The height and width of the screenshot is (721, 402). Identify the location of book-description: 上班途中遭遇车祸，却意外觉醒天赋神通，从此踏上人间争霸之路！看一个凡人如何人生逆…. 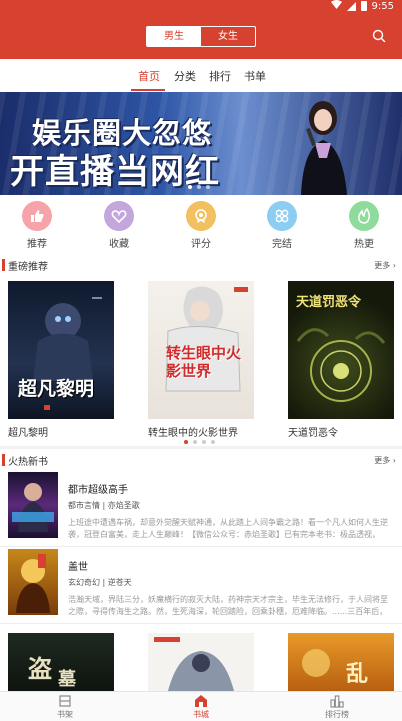
(228, 528).